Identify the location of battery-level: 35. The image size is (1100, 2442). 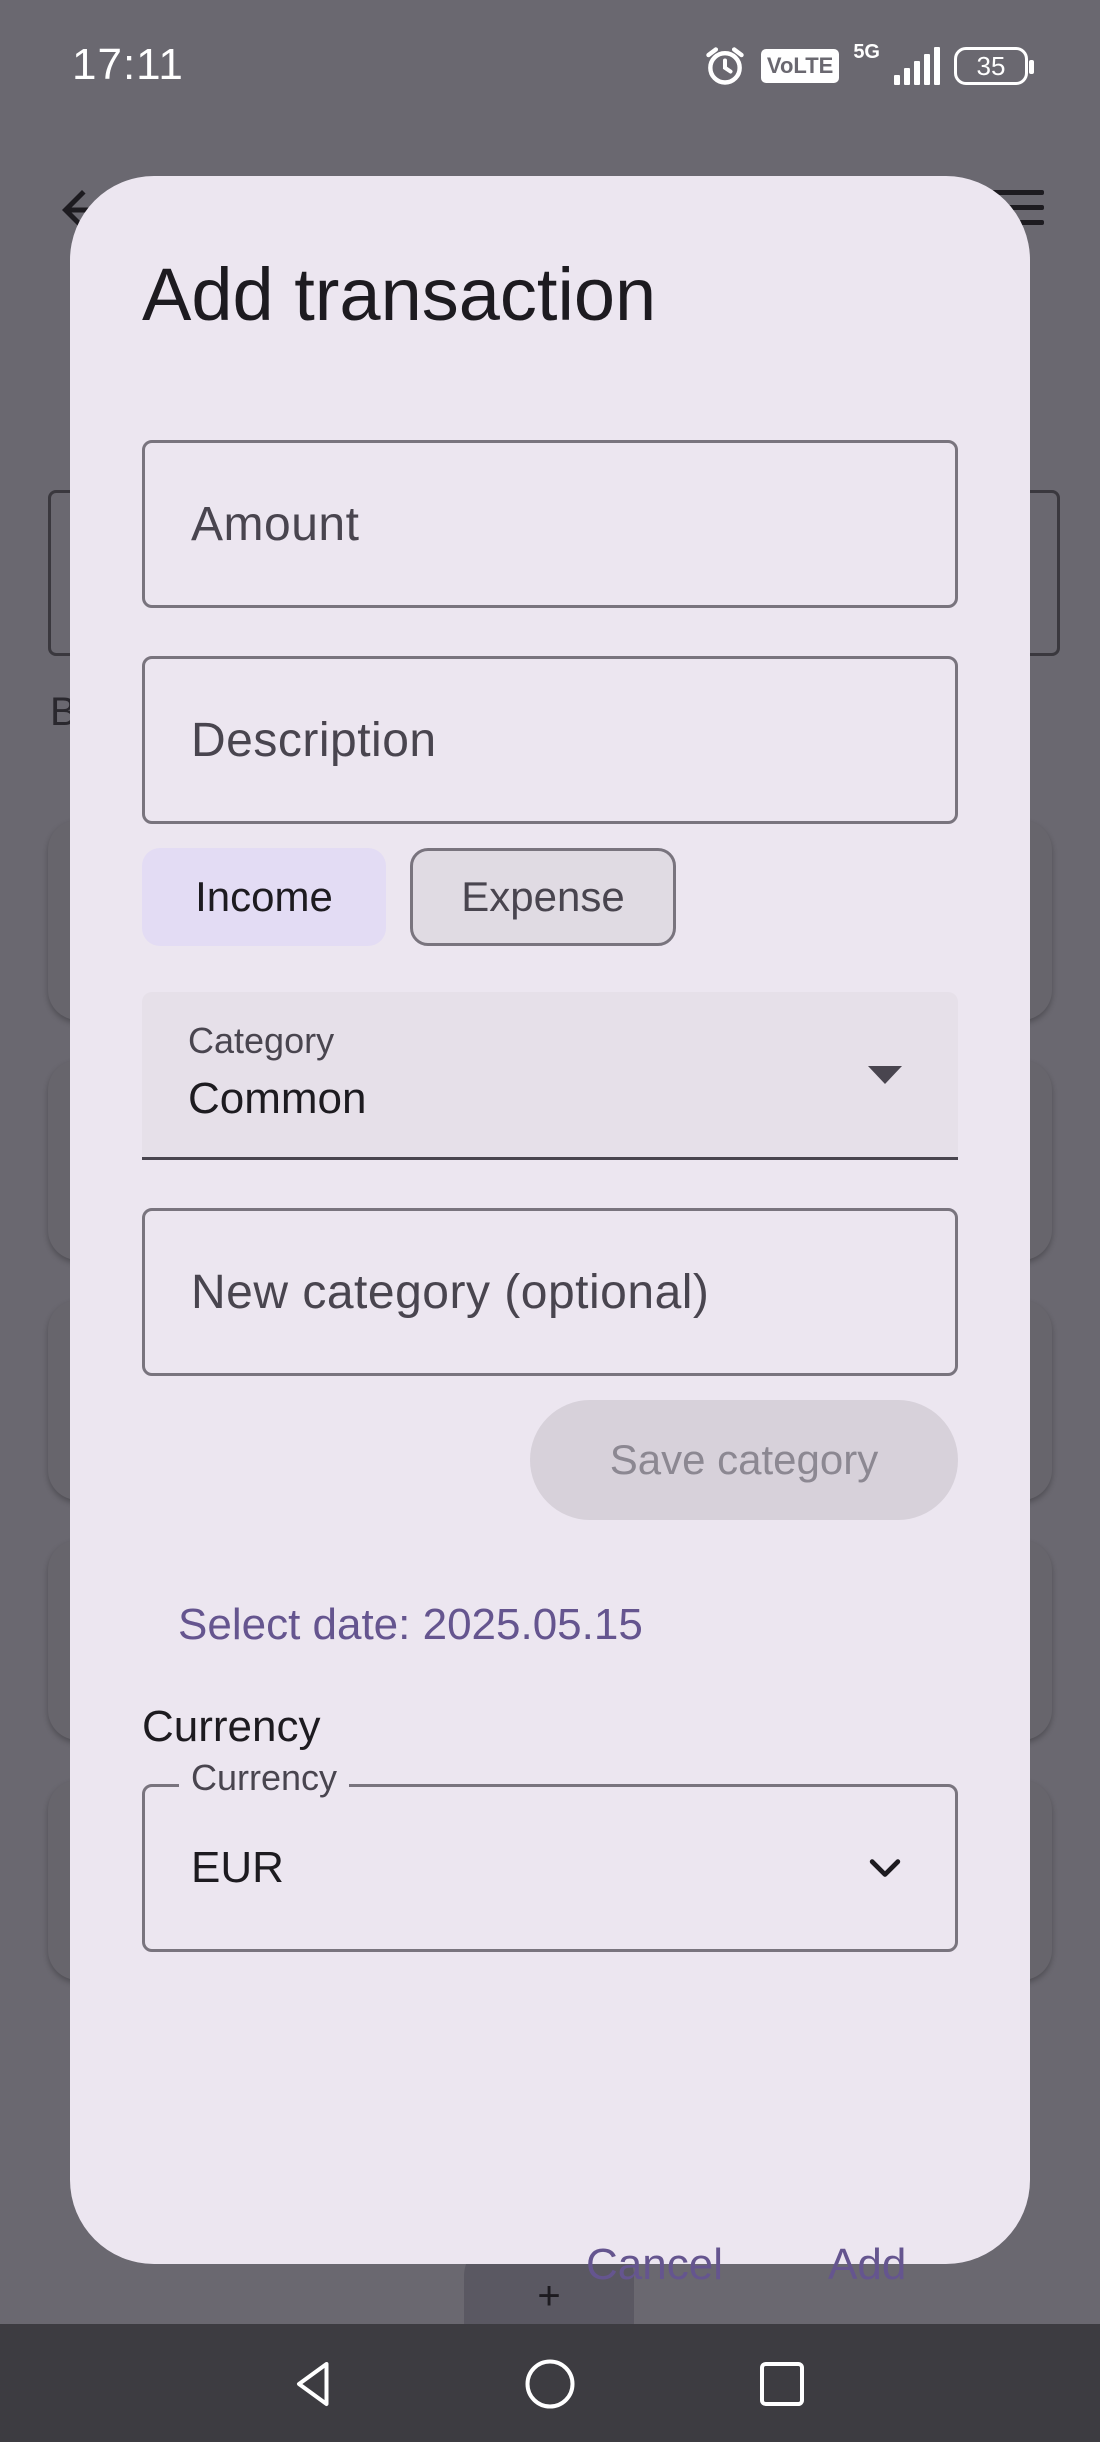
(991, 65).